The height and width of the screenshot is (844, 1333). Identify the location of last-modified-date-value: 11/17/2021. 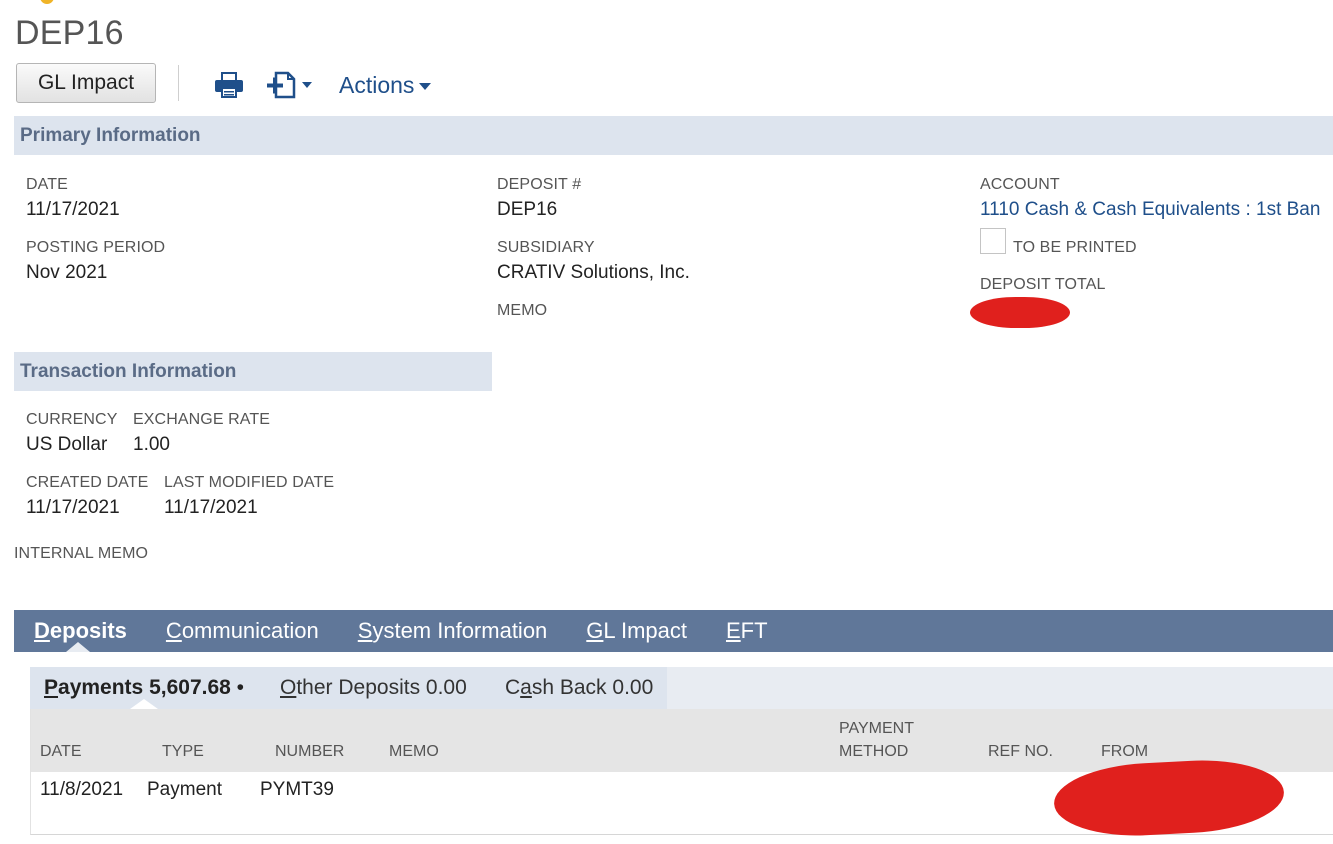
(211, 507).